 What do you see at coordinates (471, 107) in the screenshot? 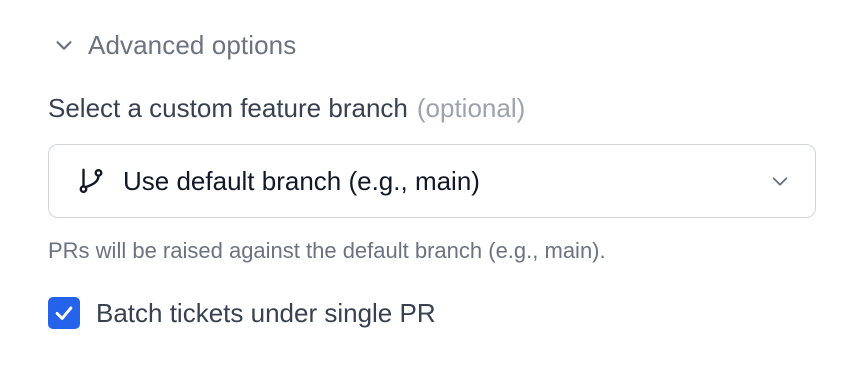
I see `optional-label: (optional)` at bounding box center [471, 107].